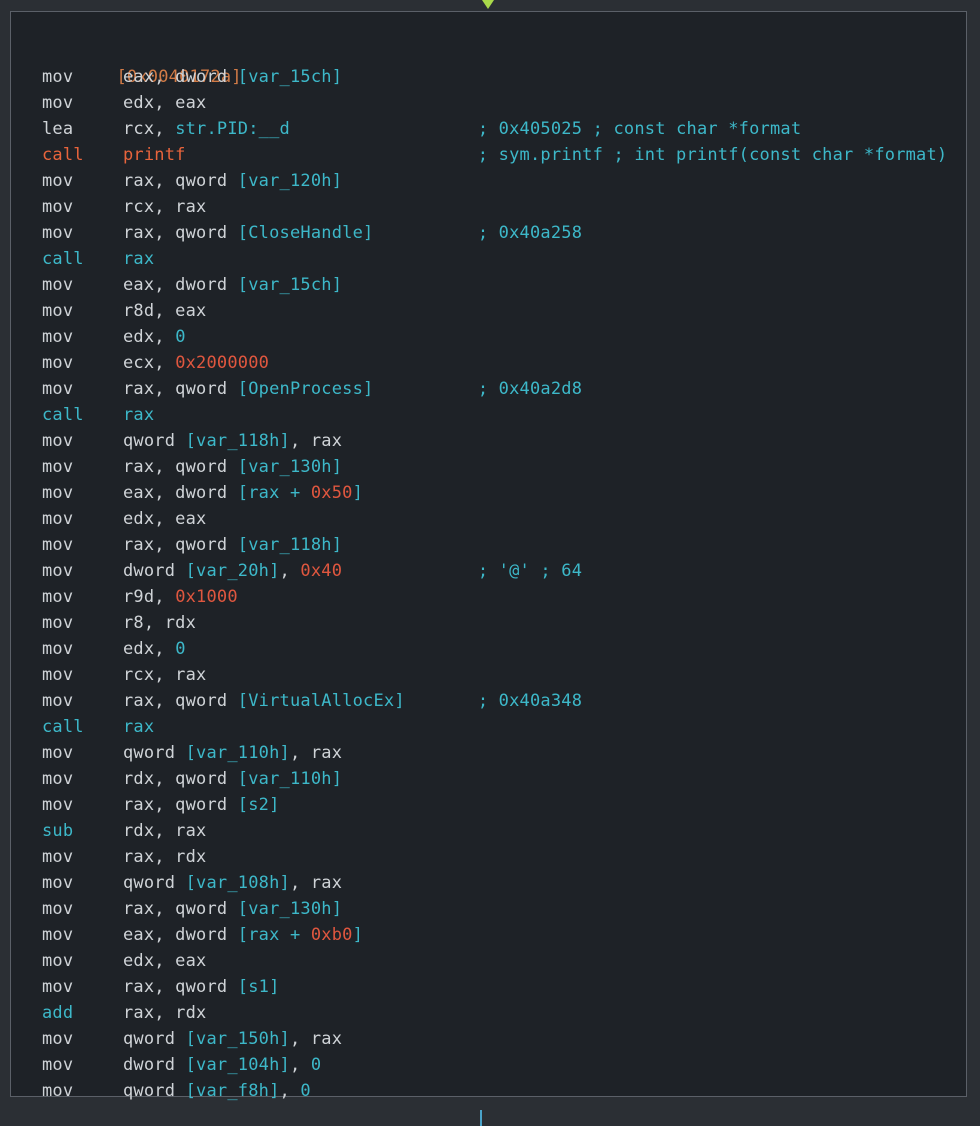 Image resolution: width=980 pixels, height=1126 pixels. I want to click on operand-token: [OpenProcess], so click(306, 389).